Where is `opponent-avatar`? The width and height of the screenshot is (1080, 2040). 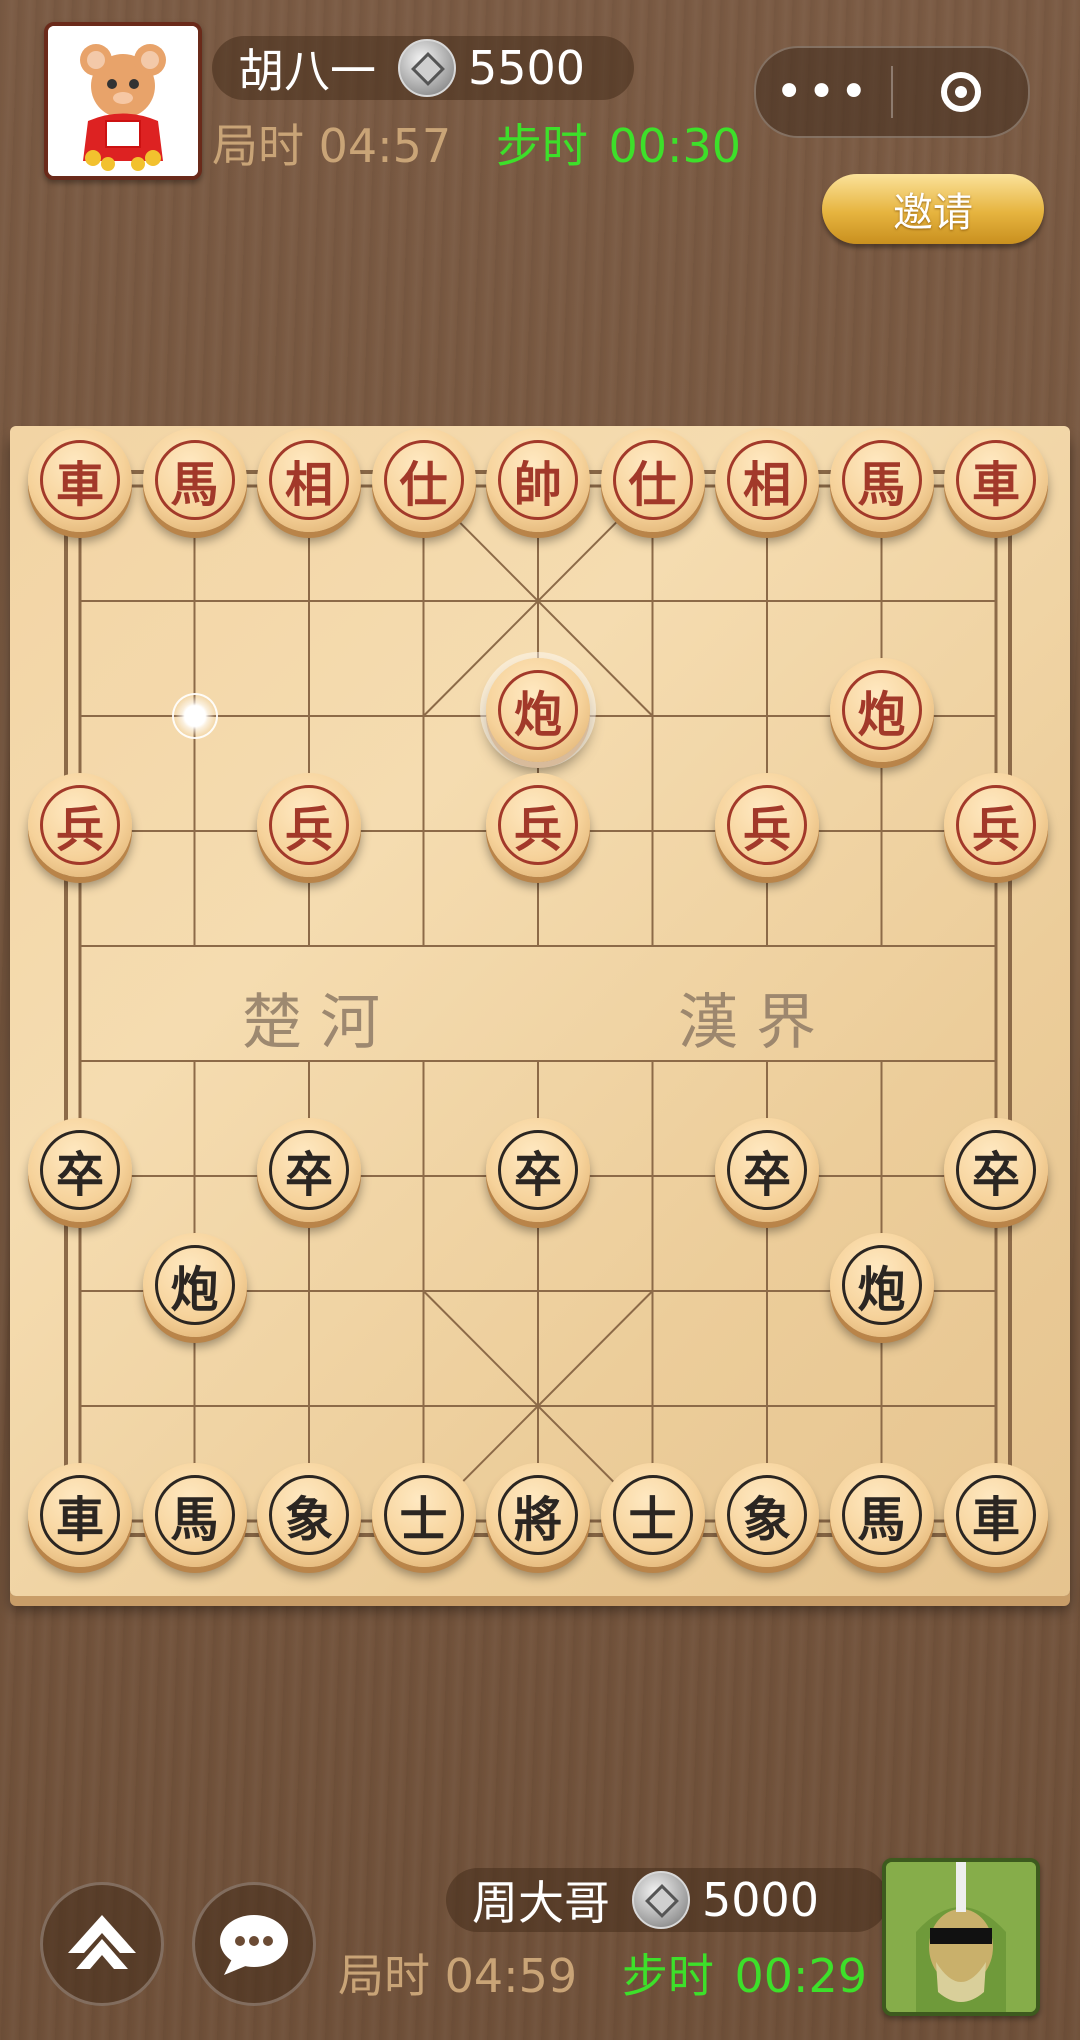 opponent-avatar is located at coordinates (123, 101).